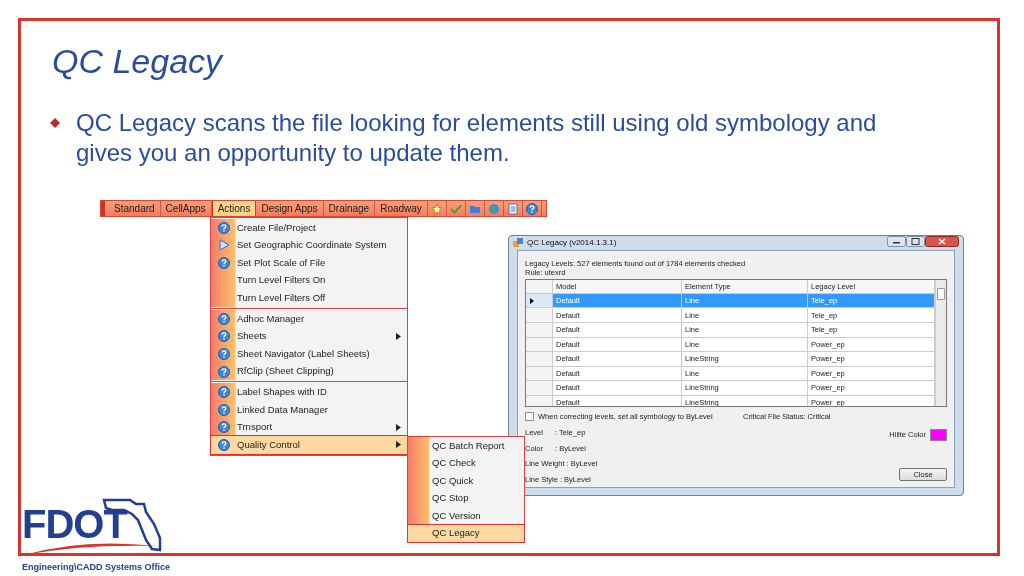  Describe the element at coordinates (915, 241) in the screenshot. I see `maximize-icon` at that location.